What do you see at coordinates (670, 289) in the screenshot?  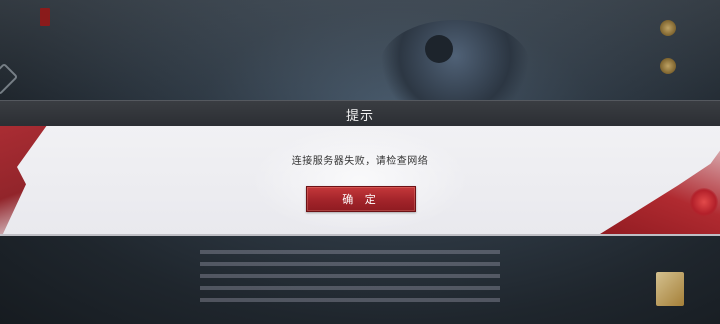 I see `gold-book-icon` at bounding box center [670, 289].